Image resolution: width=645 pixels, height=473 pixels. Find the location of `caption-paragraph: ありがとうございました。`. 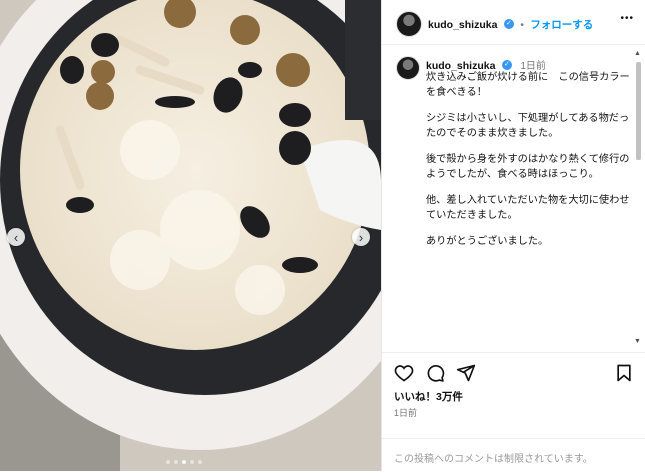

caption-paragraph: ありがとうございました。 is located at coordinates (487, 241).